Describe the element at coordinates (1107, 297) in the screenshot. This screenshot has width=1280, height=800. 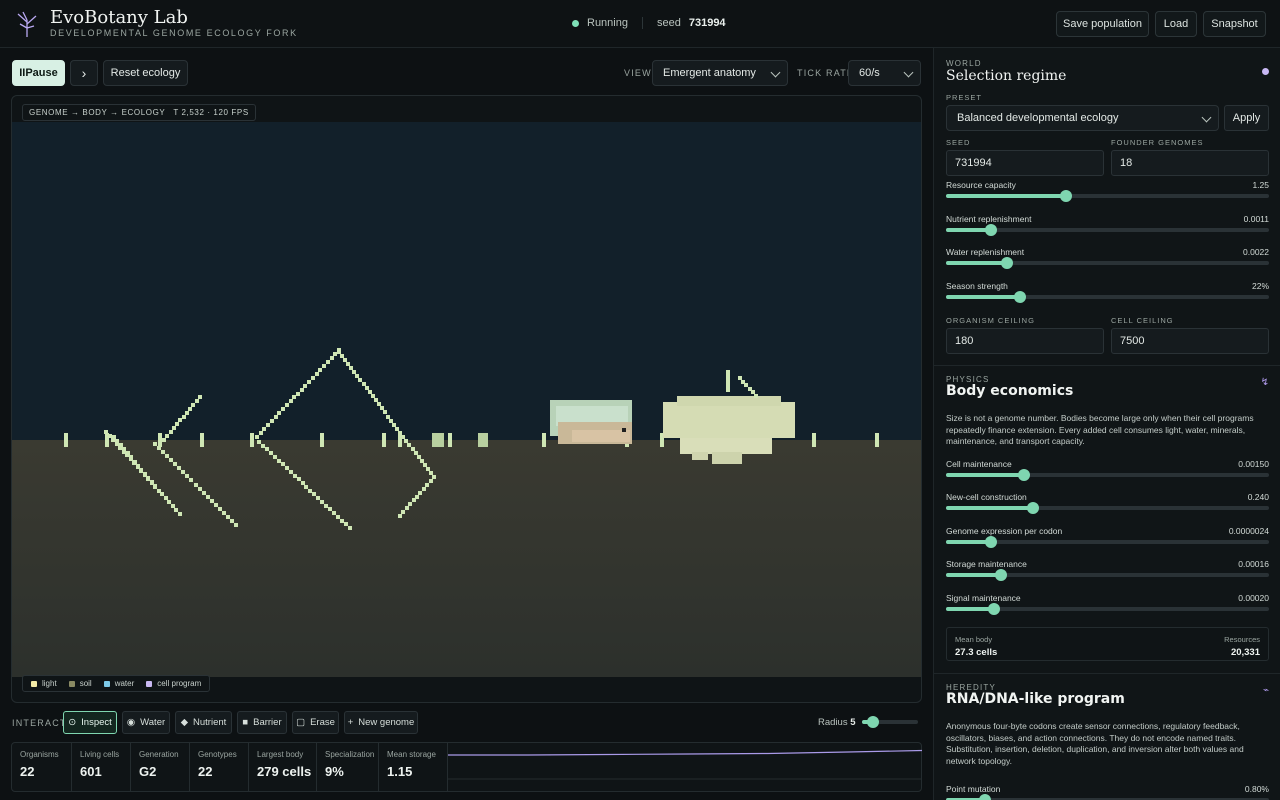
I see `season-strength-slider` at that location.